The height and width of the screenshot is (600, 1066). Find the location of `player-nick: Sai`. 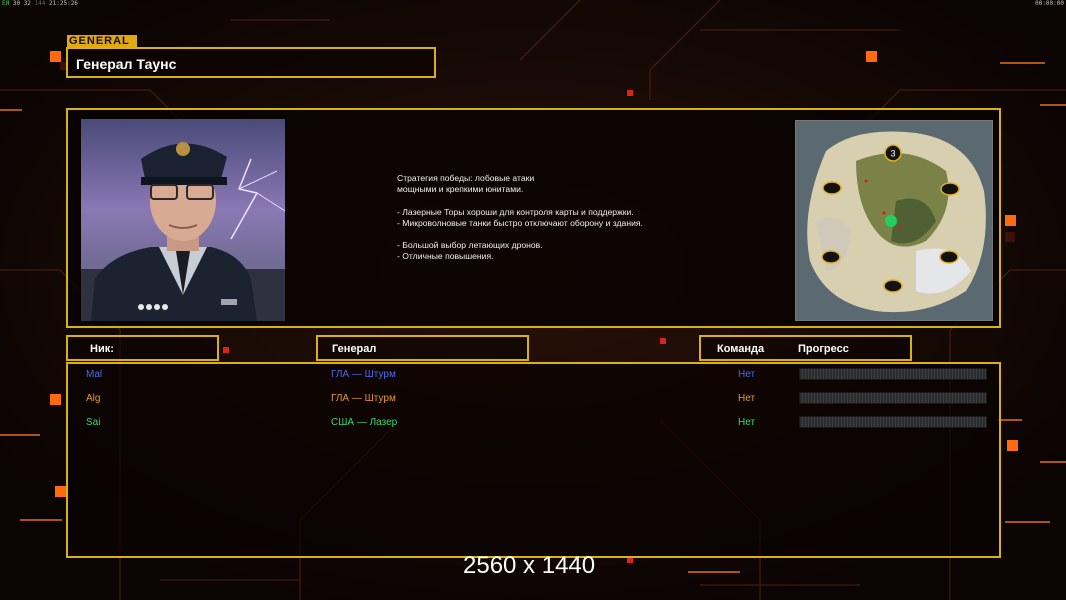

player-nick: Sai is located at coordinates (93, 422).